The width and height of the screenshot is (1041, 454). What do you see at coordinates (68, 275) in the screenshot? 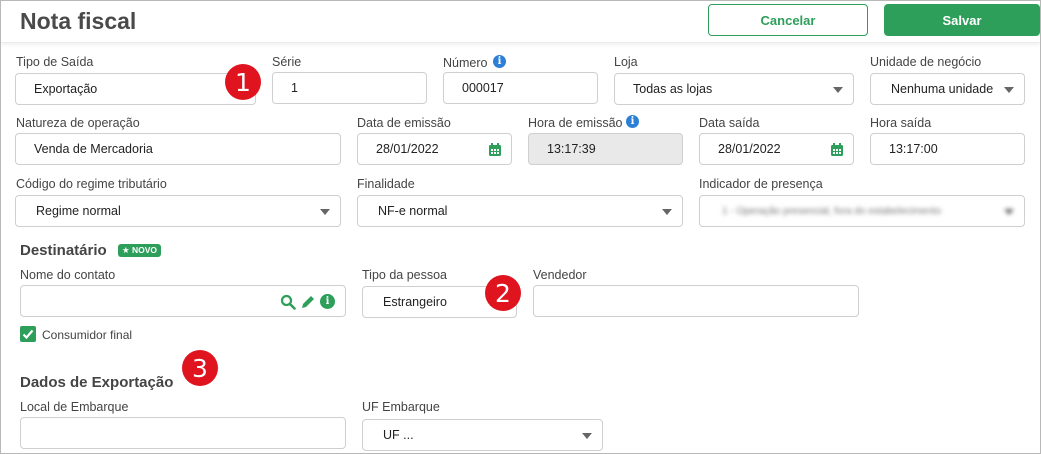
I see `nome-contato-label: Nome do contato` at bounding box center [68, 275].